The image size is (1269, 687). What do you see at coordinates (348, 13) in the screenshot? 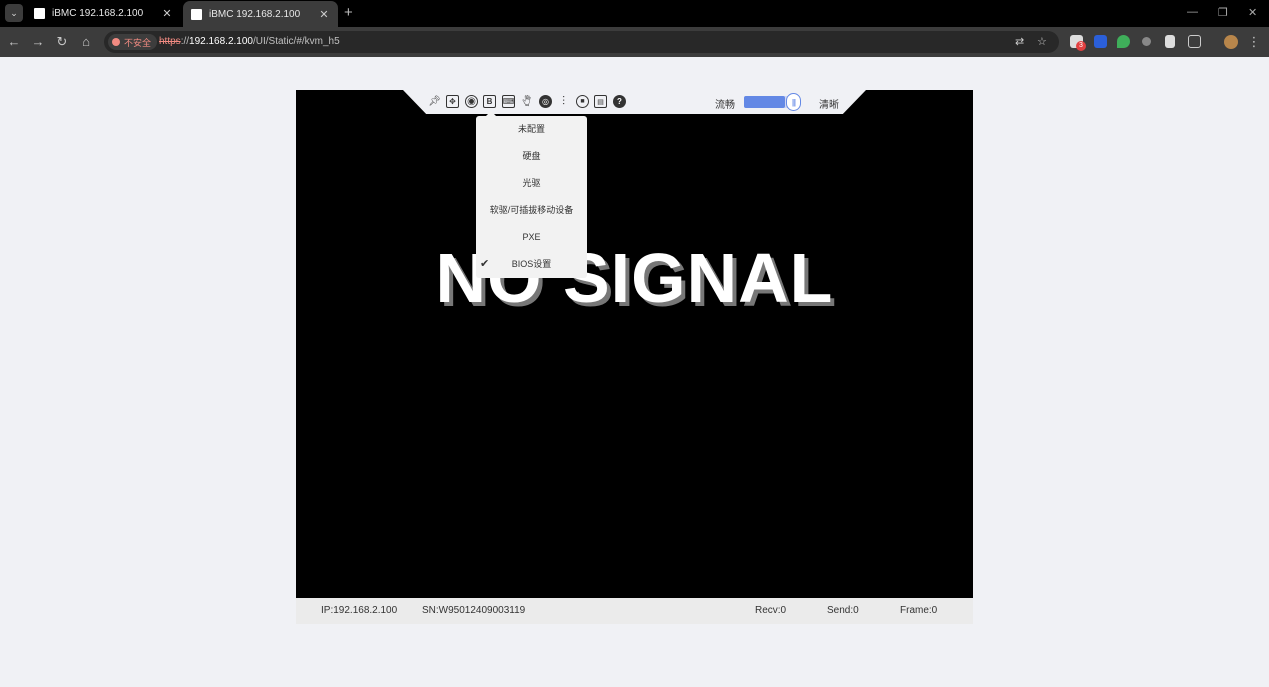
I see `new-tab-button: +` at bounding box center [348, 13].